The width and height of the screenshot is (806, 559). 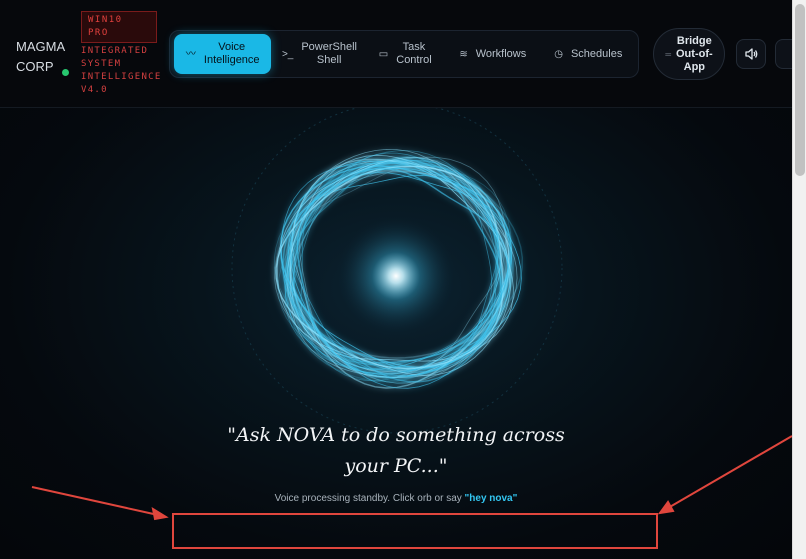 I want to click on tab-powershell-shell: >_ PowerShell Shell, so click(x=319, y=54).